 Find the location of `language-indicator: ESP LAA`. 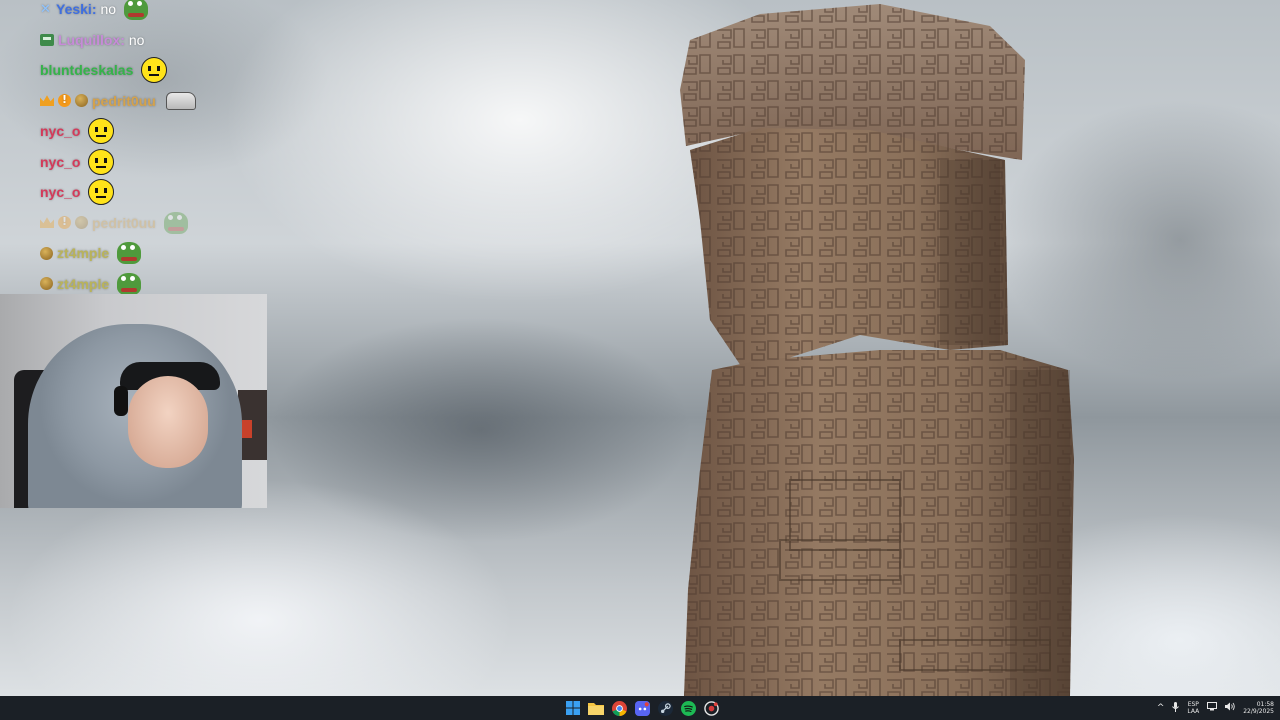

language-indicator: ESP LAA is located at coordinates (1193, 708).